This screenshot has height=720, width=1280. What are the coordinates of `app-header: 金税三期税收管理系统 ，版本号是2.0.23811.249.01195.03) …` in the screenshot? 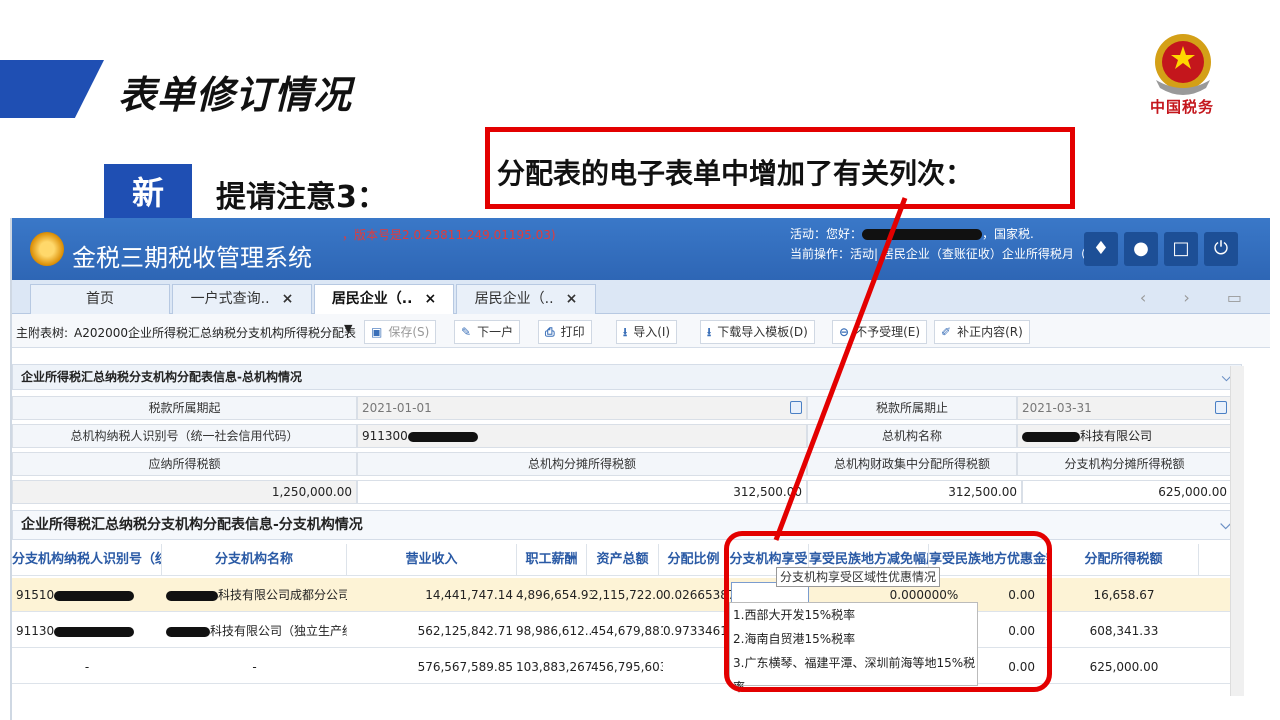 It's located at (641, 249).